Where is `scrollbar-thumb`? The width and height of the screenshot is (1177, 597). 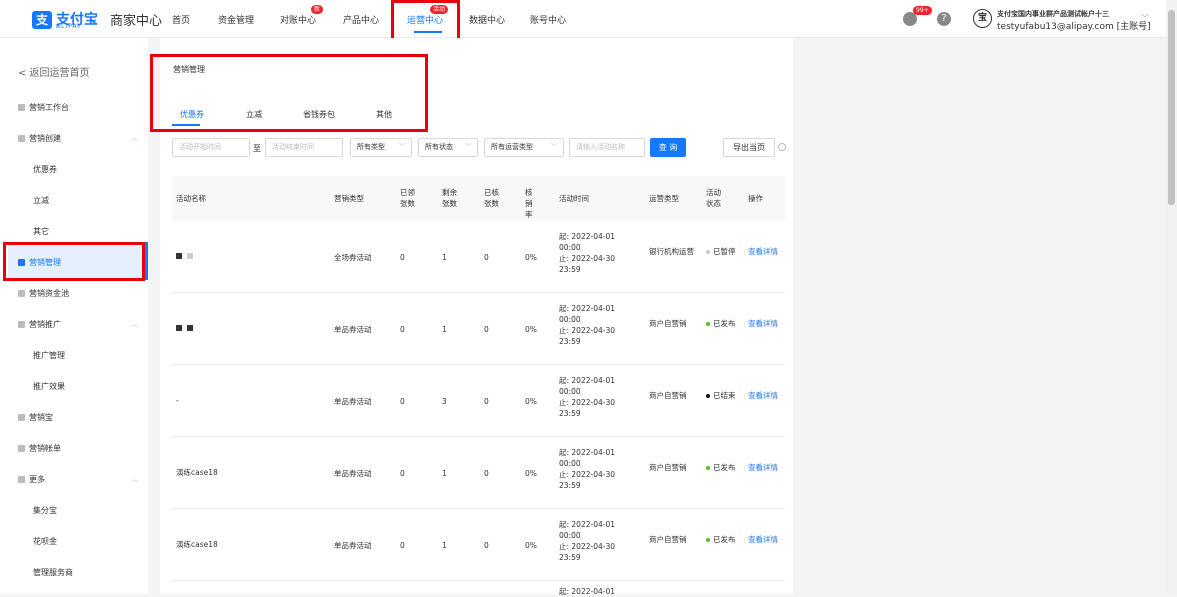
scrollbar-thumb is located at coordinates (1171, 107).